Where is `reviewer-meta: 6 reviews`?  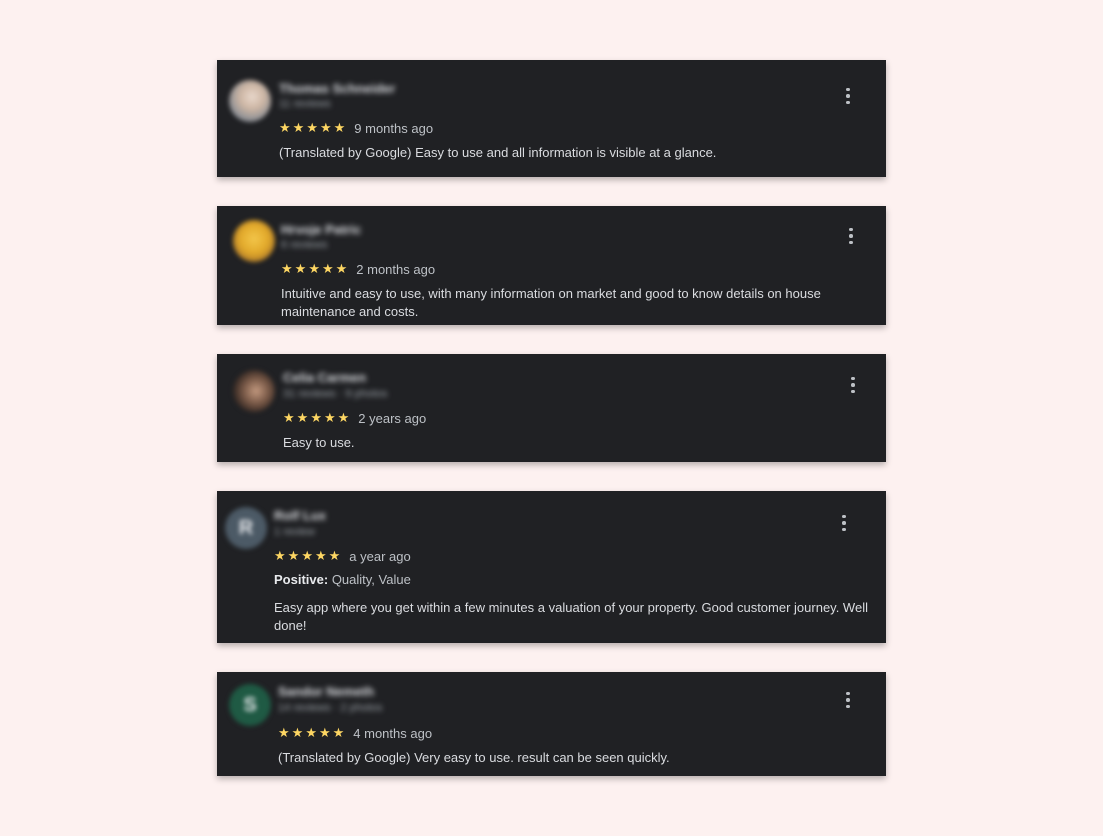 reviewer-meta: 6 reviews is located at coordinates (304, 245).